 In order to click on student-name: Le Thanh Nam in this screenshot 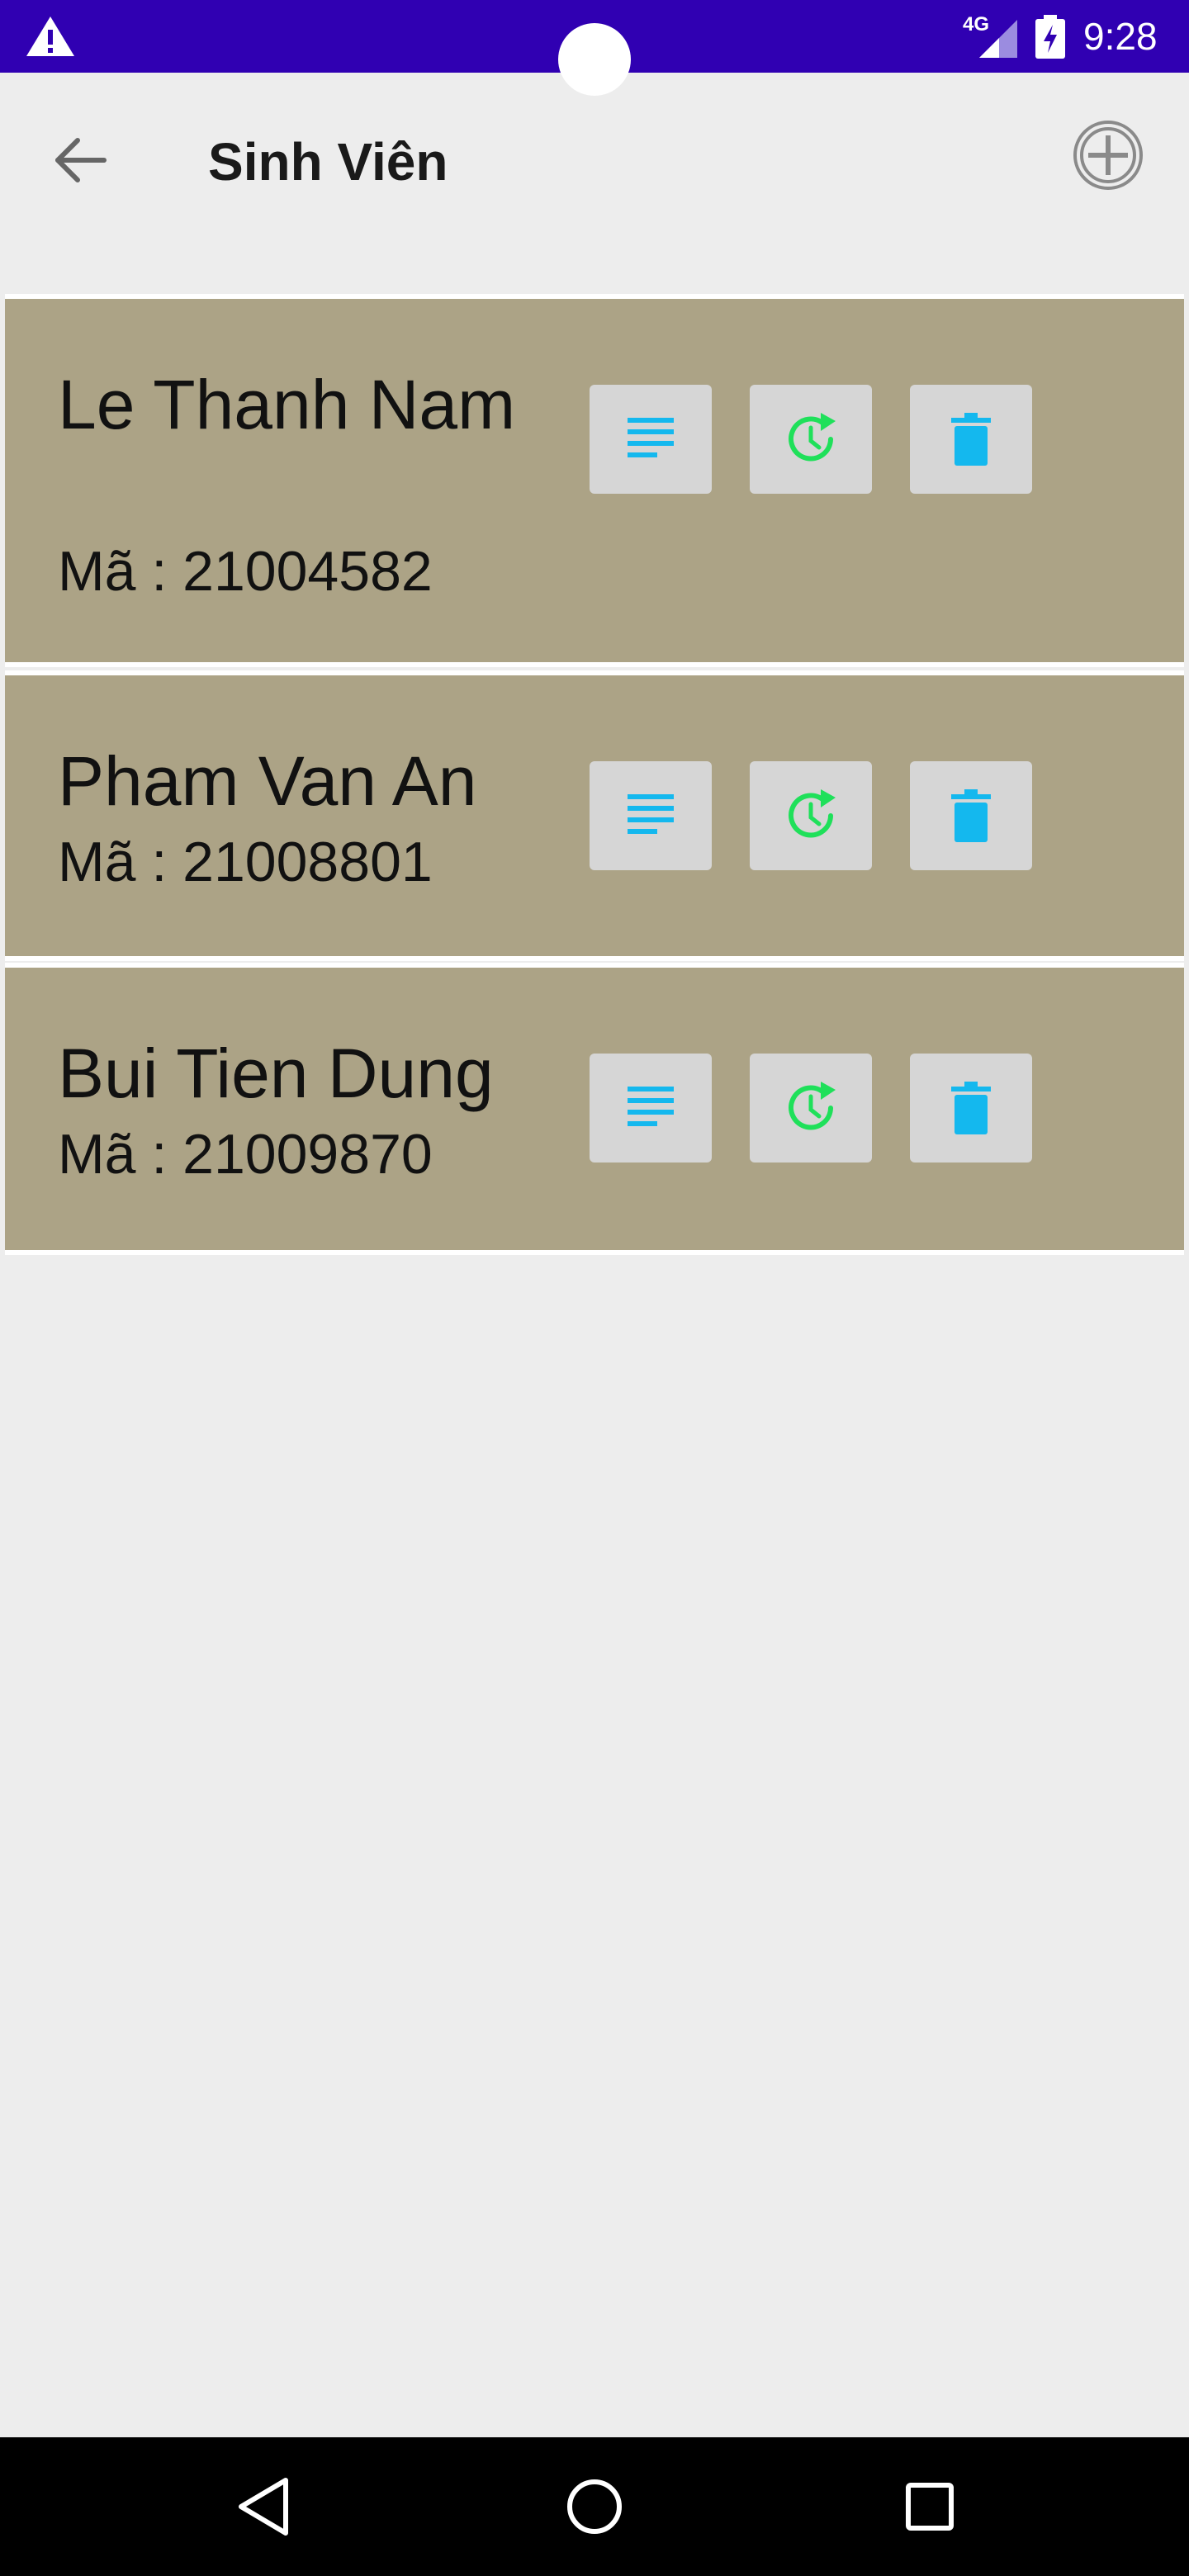, I will do `click(287, 404)`.